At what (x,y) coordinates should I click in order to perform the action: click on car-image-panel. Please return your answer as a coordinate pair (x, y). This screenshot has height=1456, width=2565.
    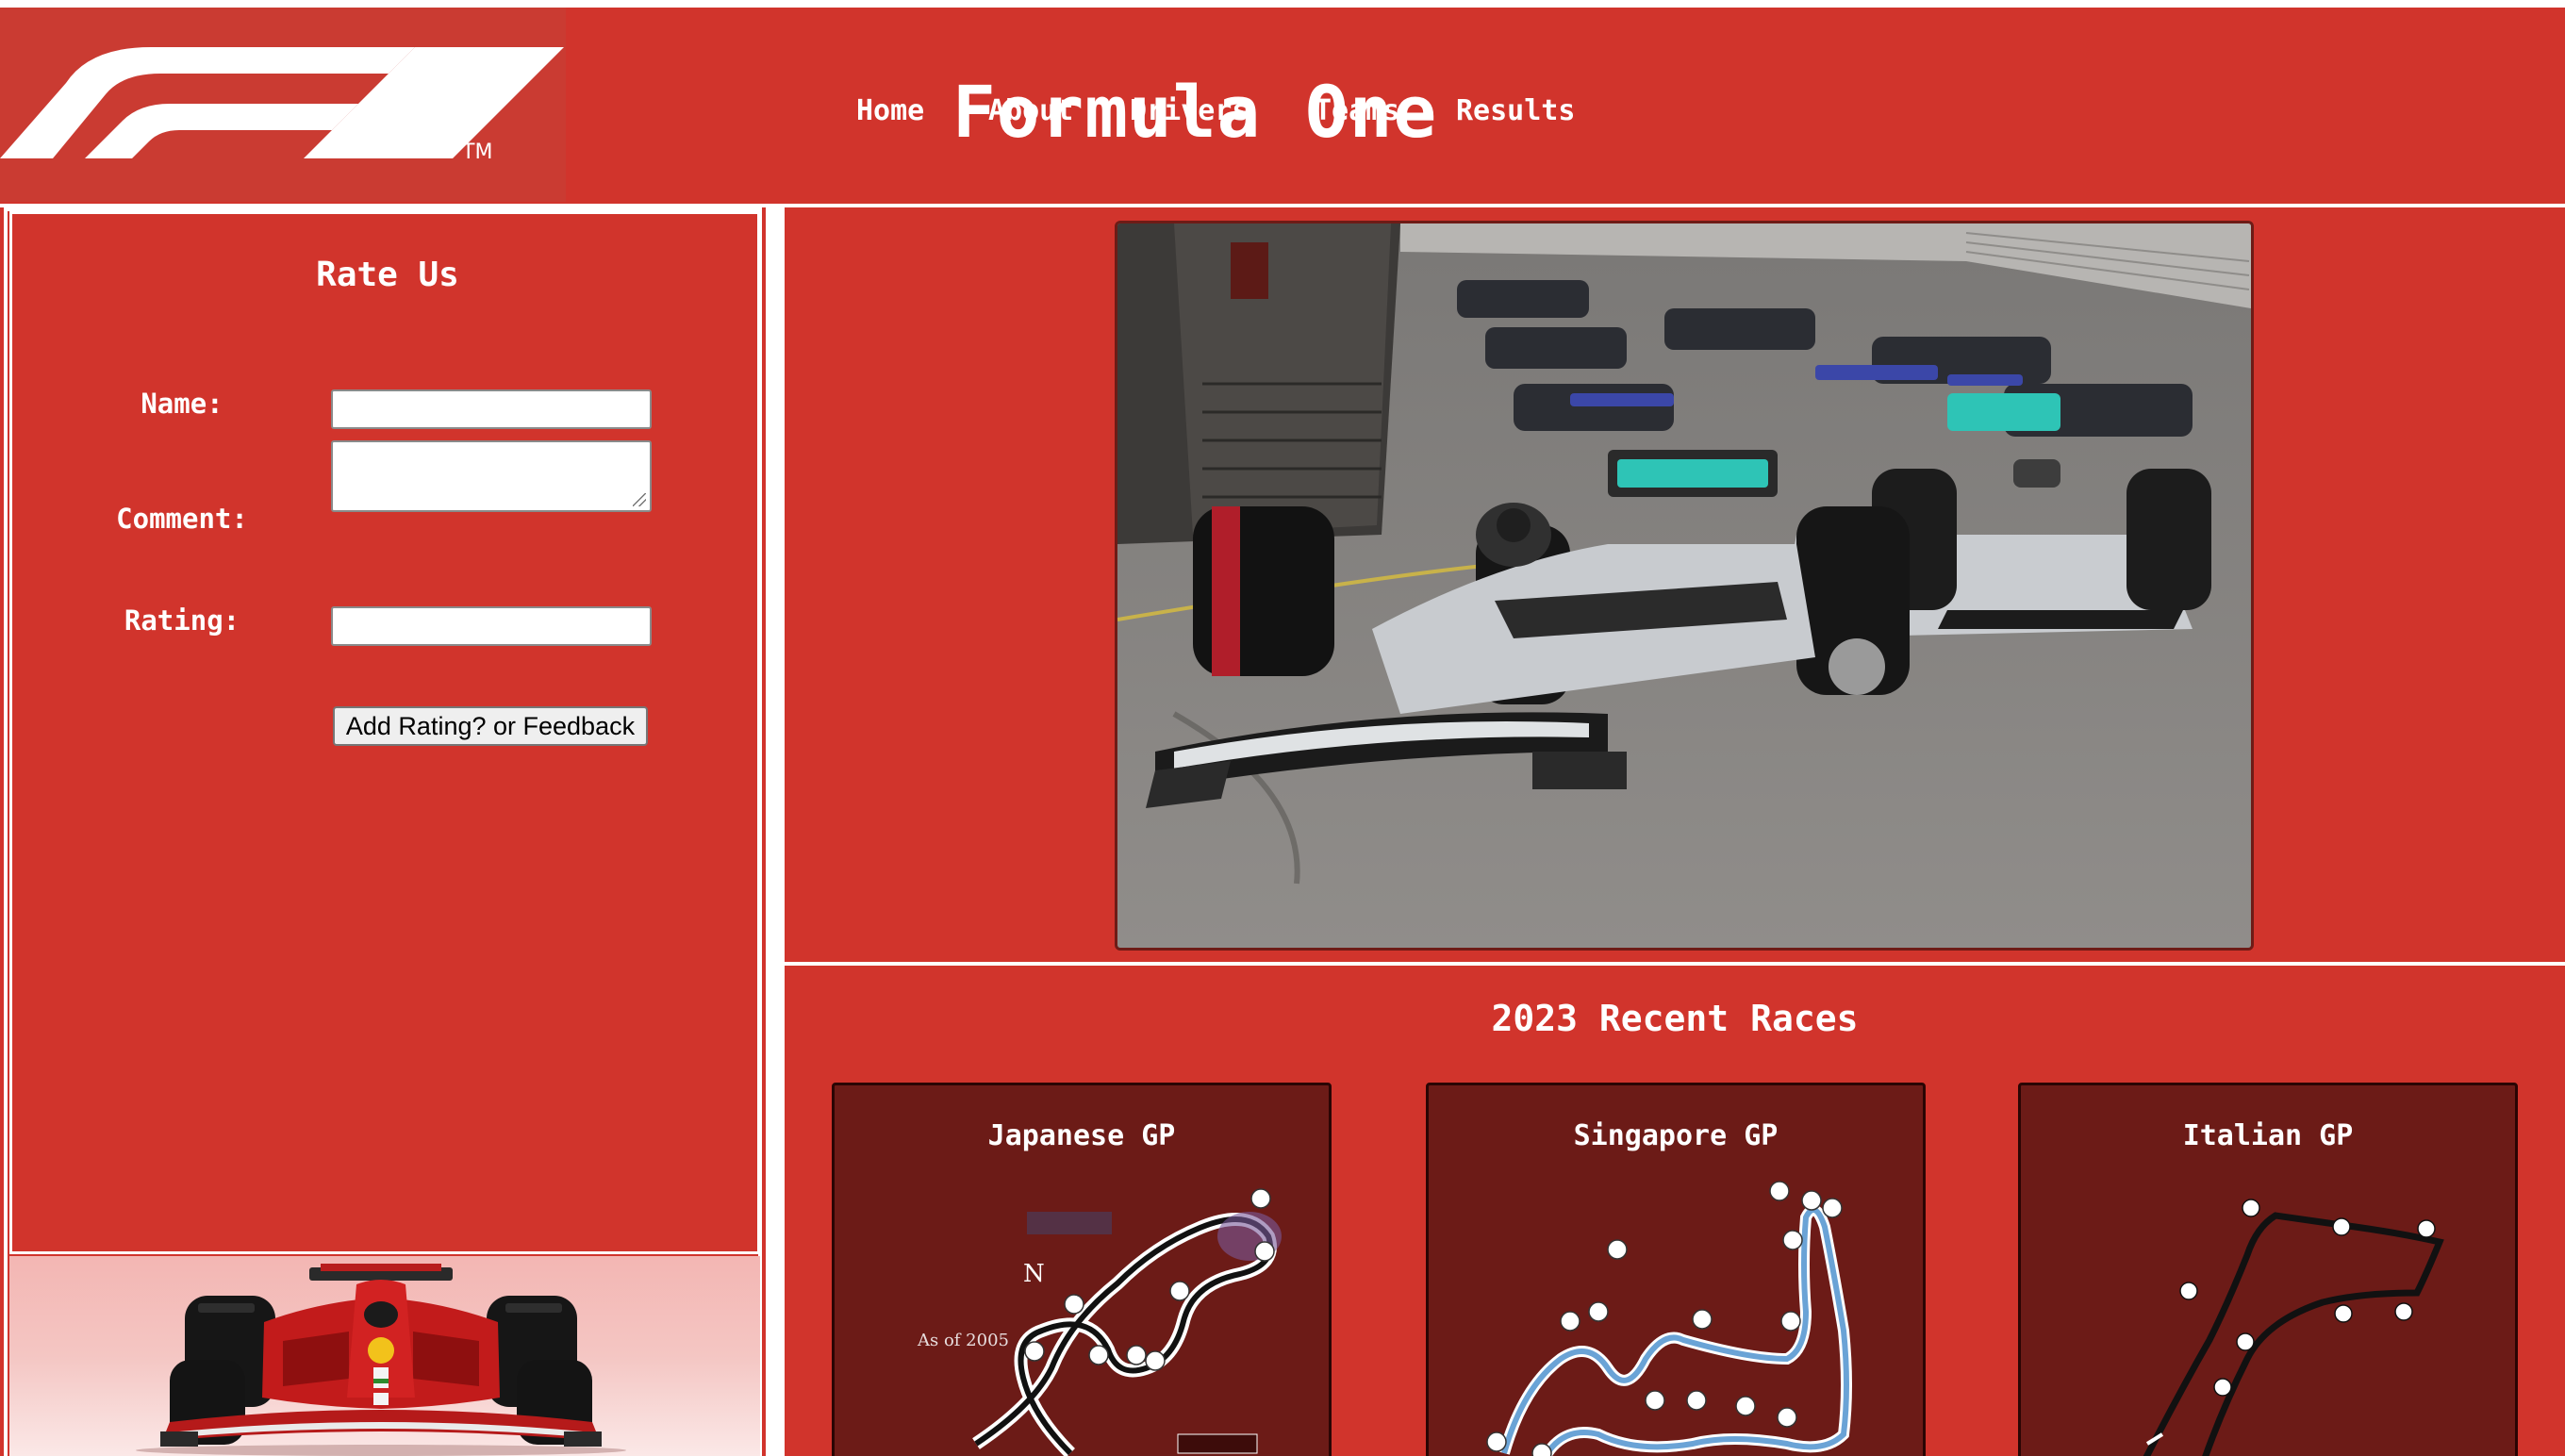
    Looking at the image, I should click on (384, 1356).